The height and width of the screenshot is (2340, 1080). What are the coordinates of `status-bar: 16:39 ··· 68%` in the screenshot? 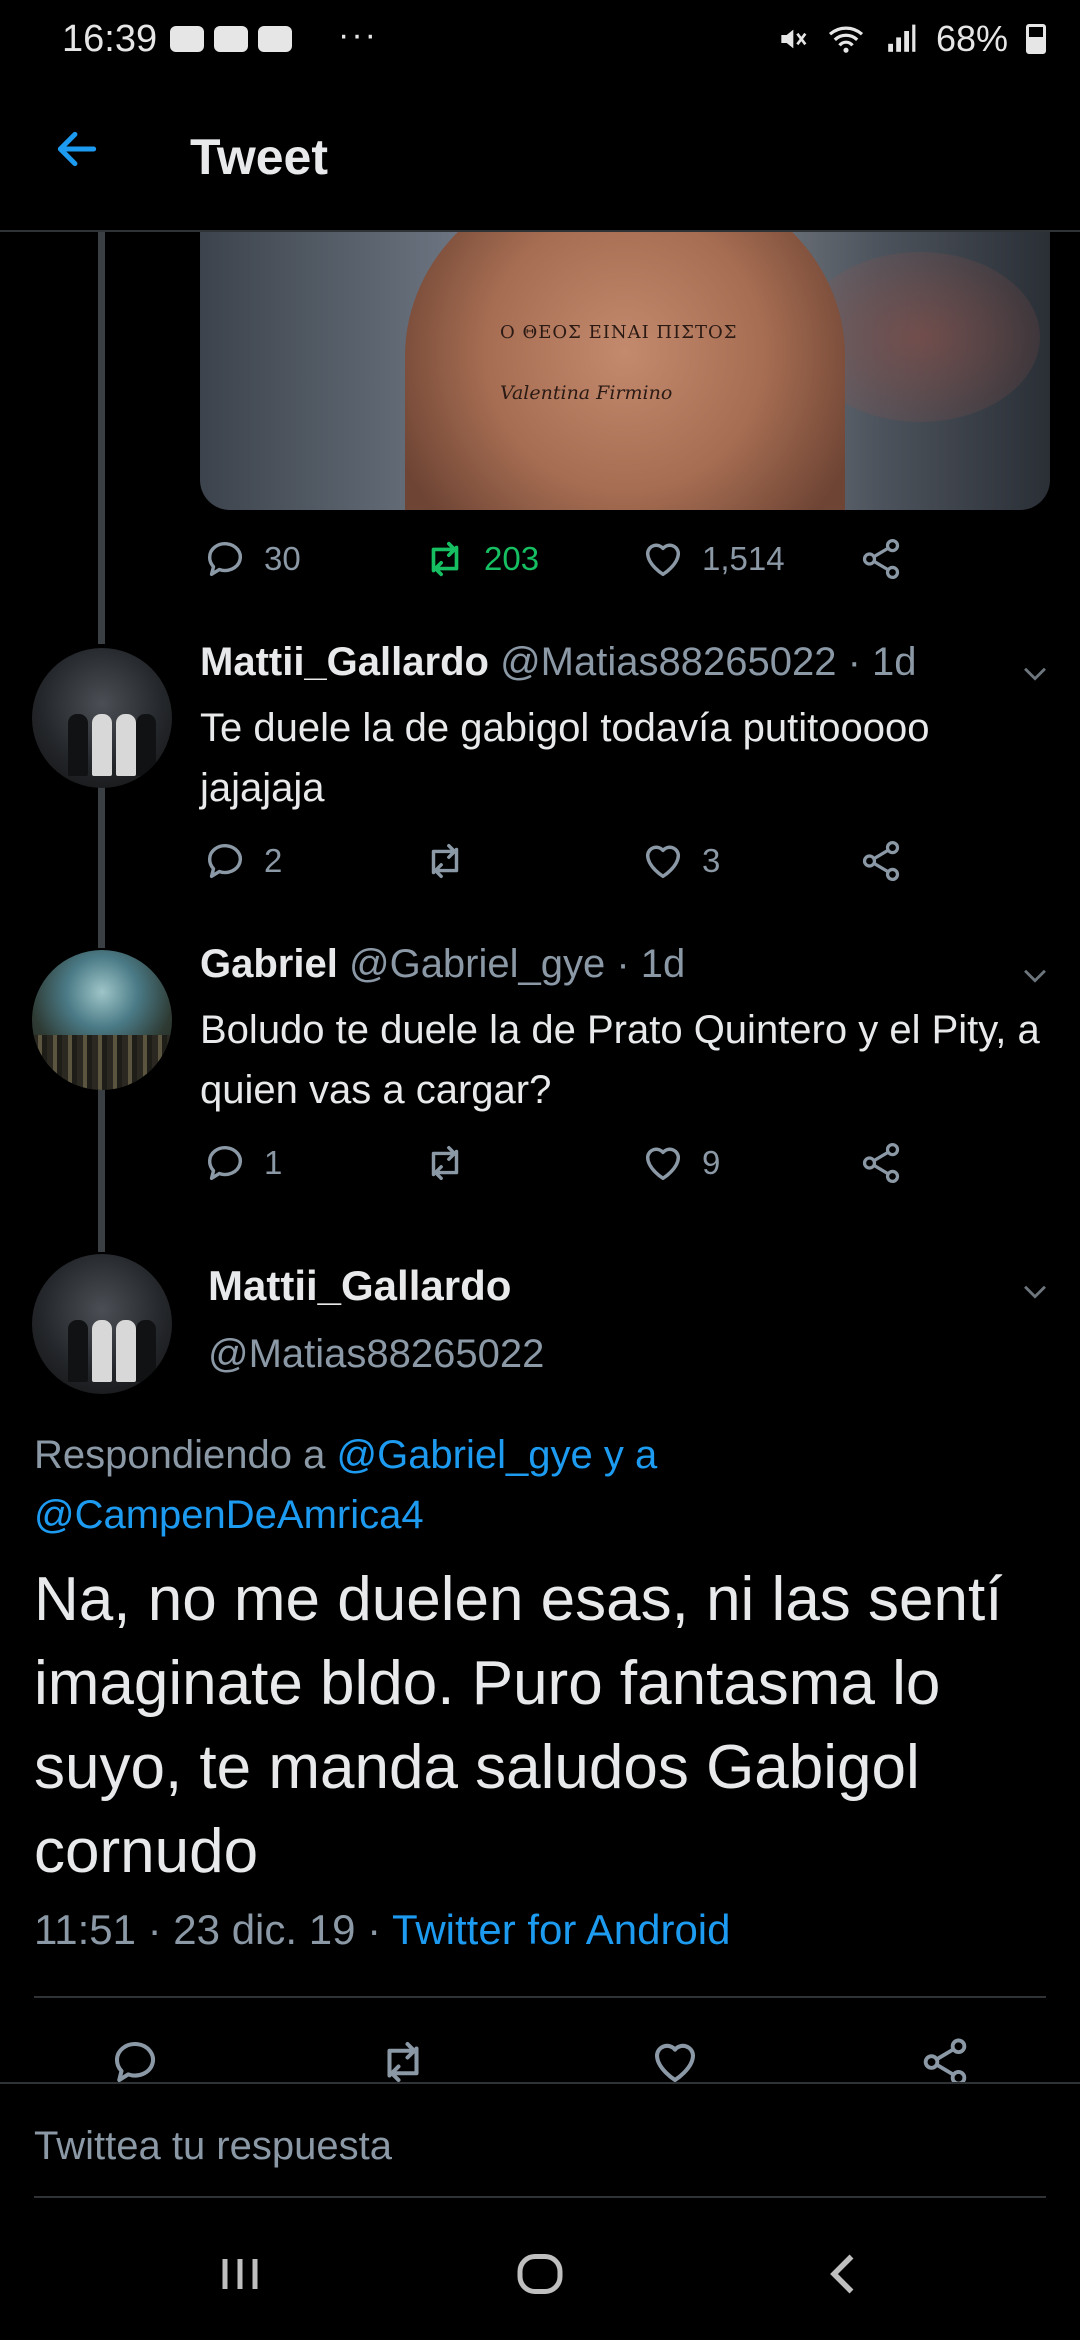 It's located at (540, 42).